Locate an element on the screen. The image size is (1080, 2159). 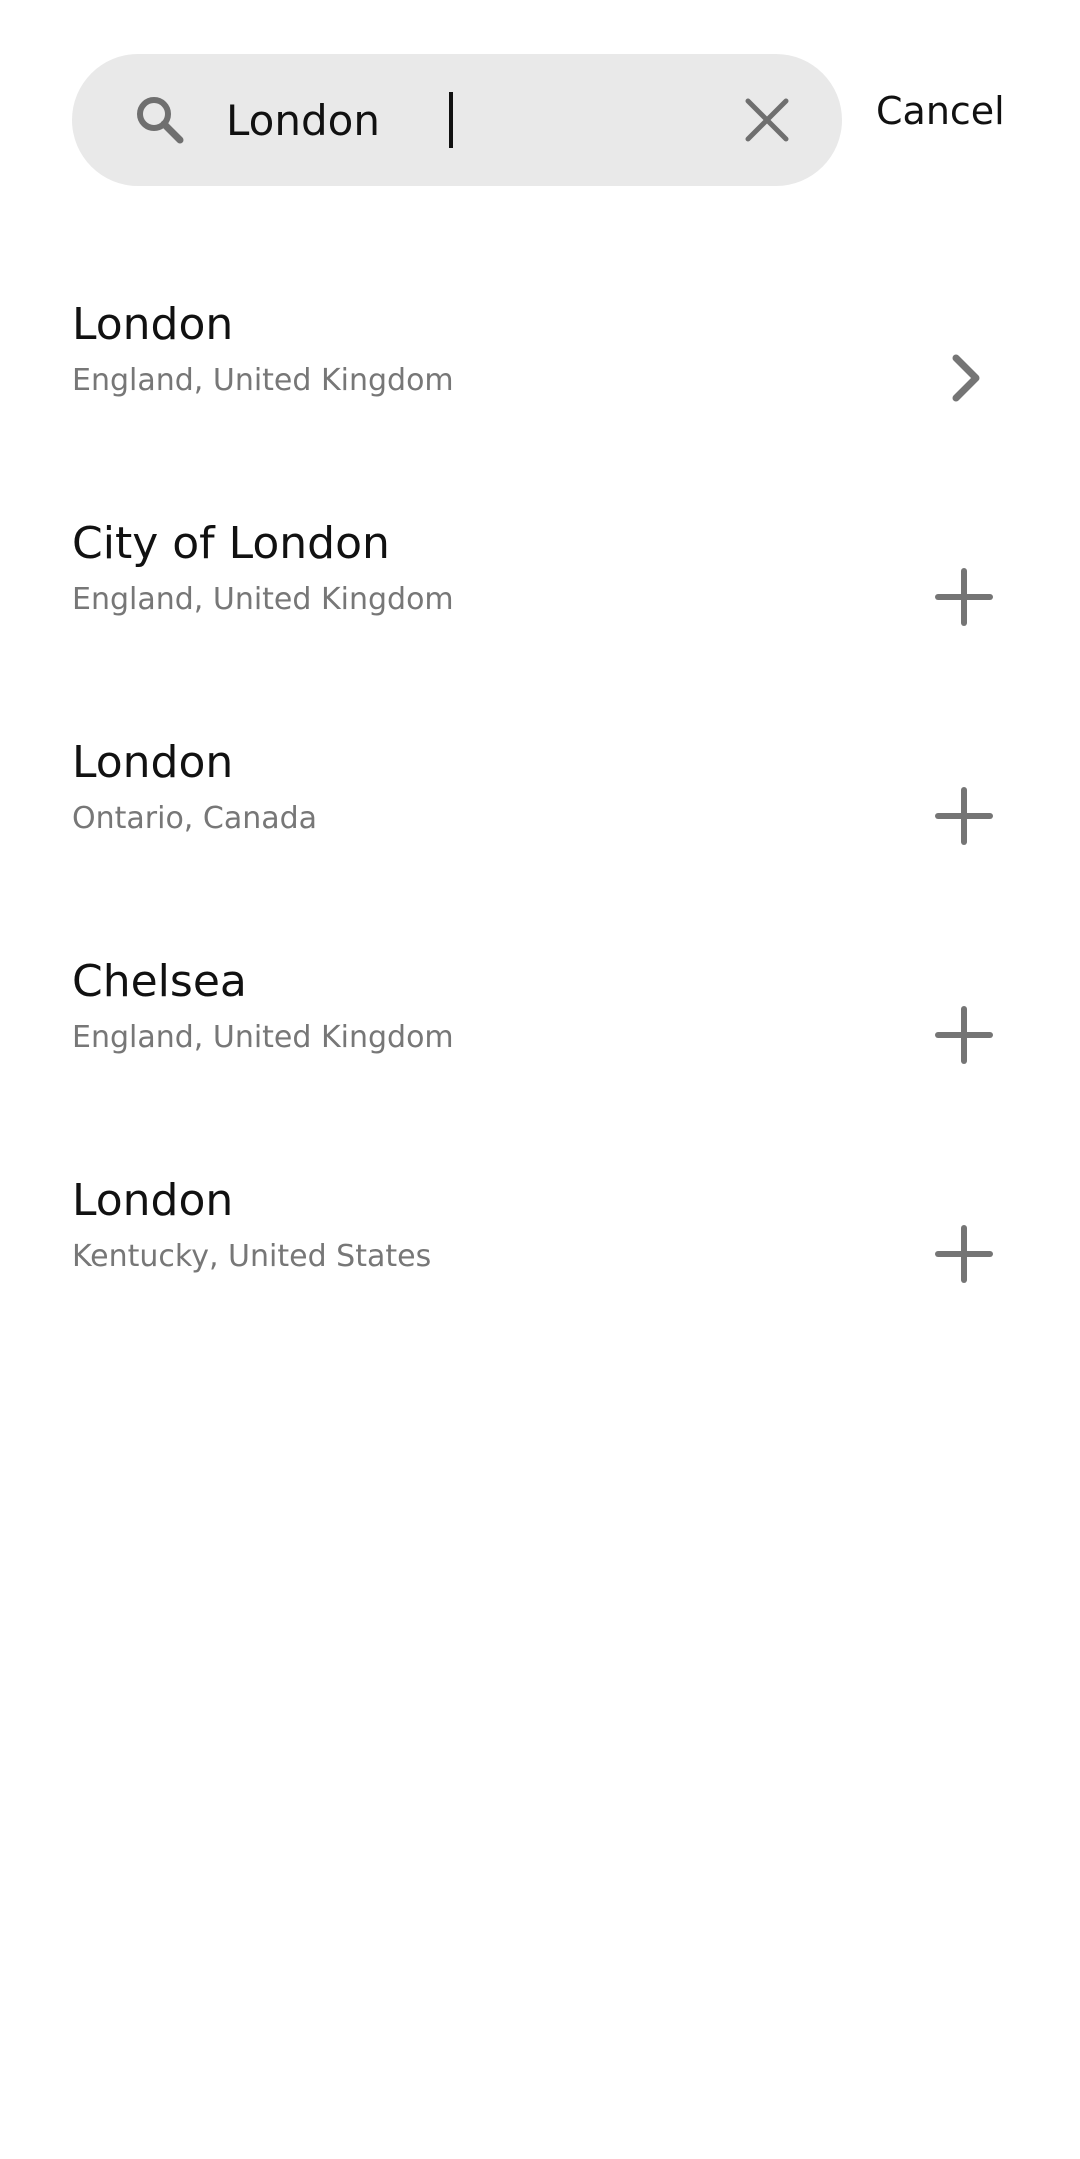
result-item: London Ontario, Canada is located at coordinates (540, 815).